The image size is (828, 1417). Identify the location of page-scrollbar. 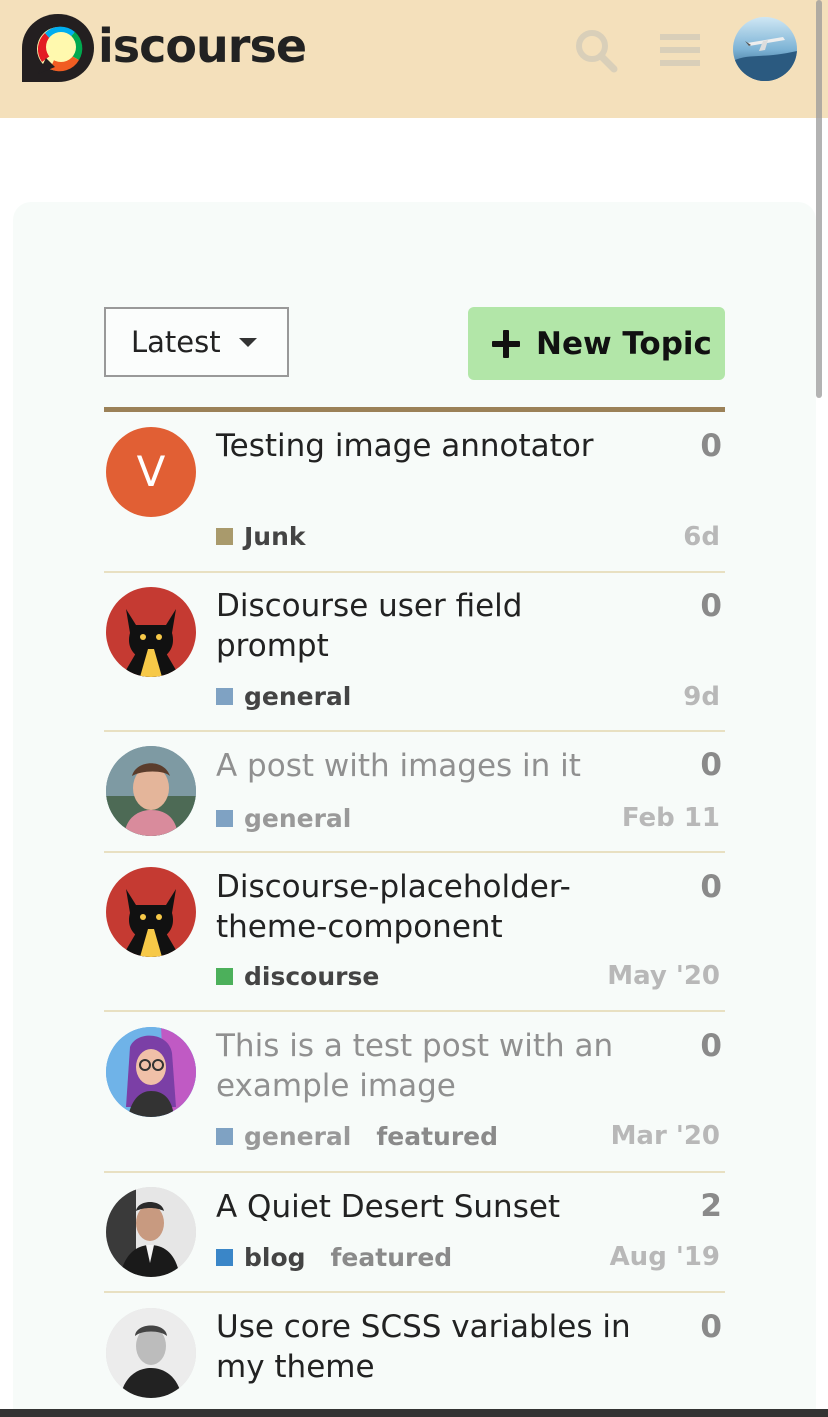
(819, 199).